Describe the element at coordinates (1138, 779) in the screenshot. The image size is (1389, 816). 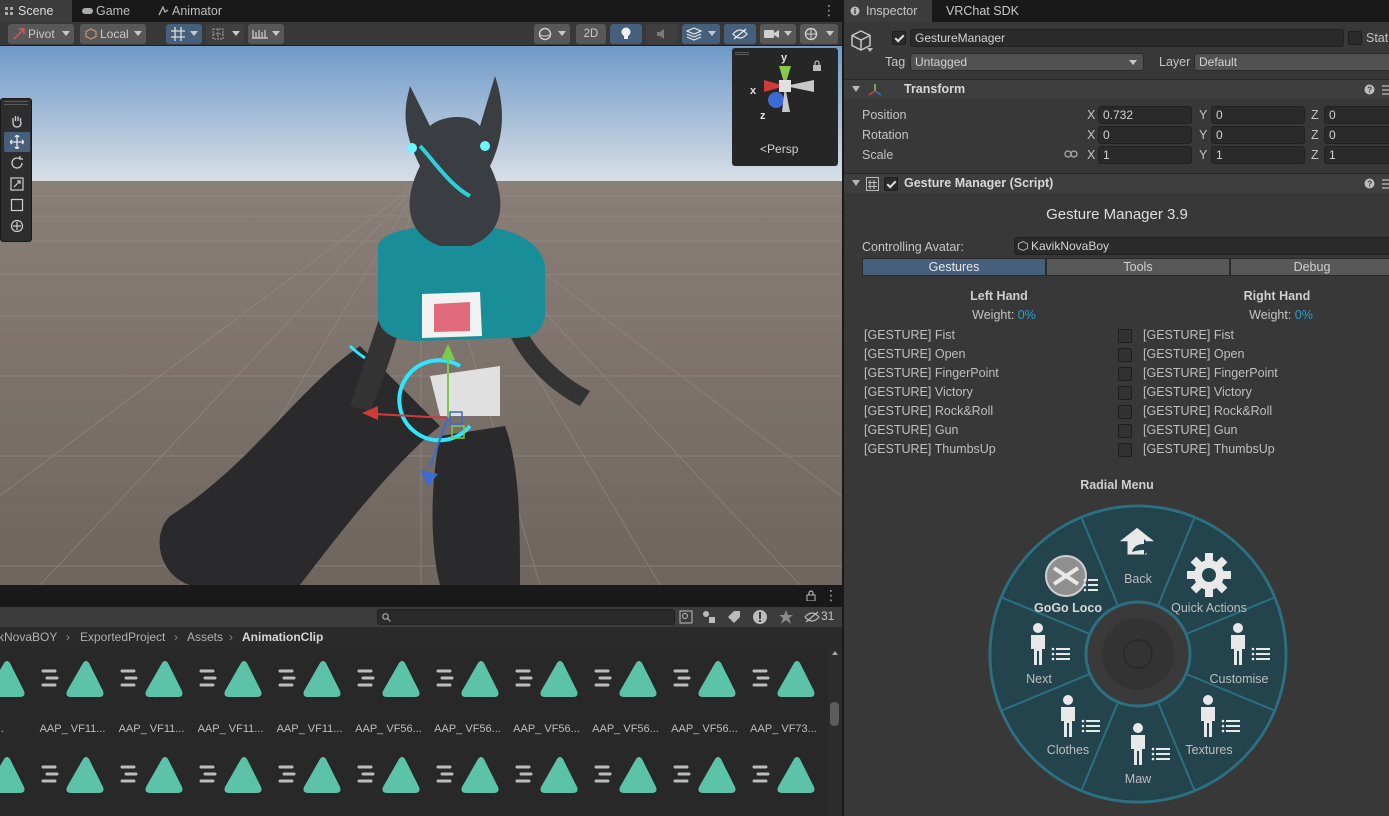
I see `radial-maw: Maw` at that location.